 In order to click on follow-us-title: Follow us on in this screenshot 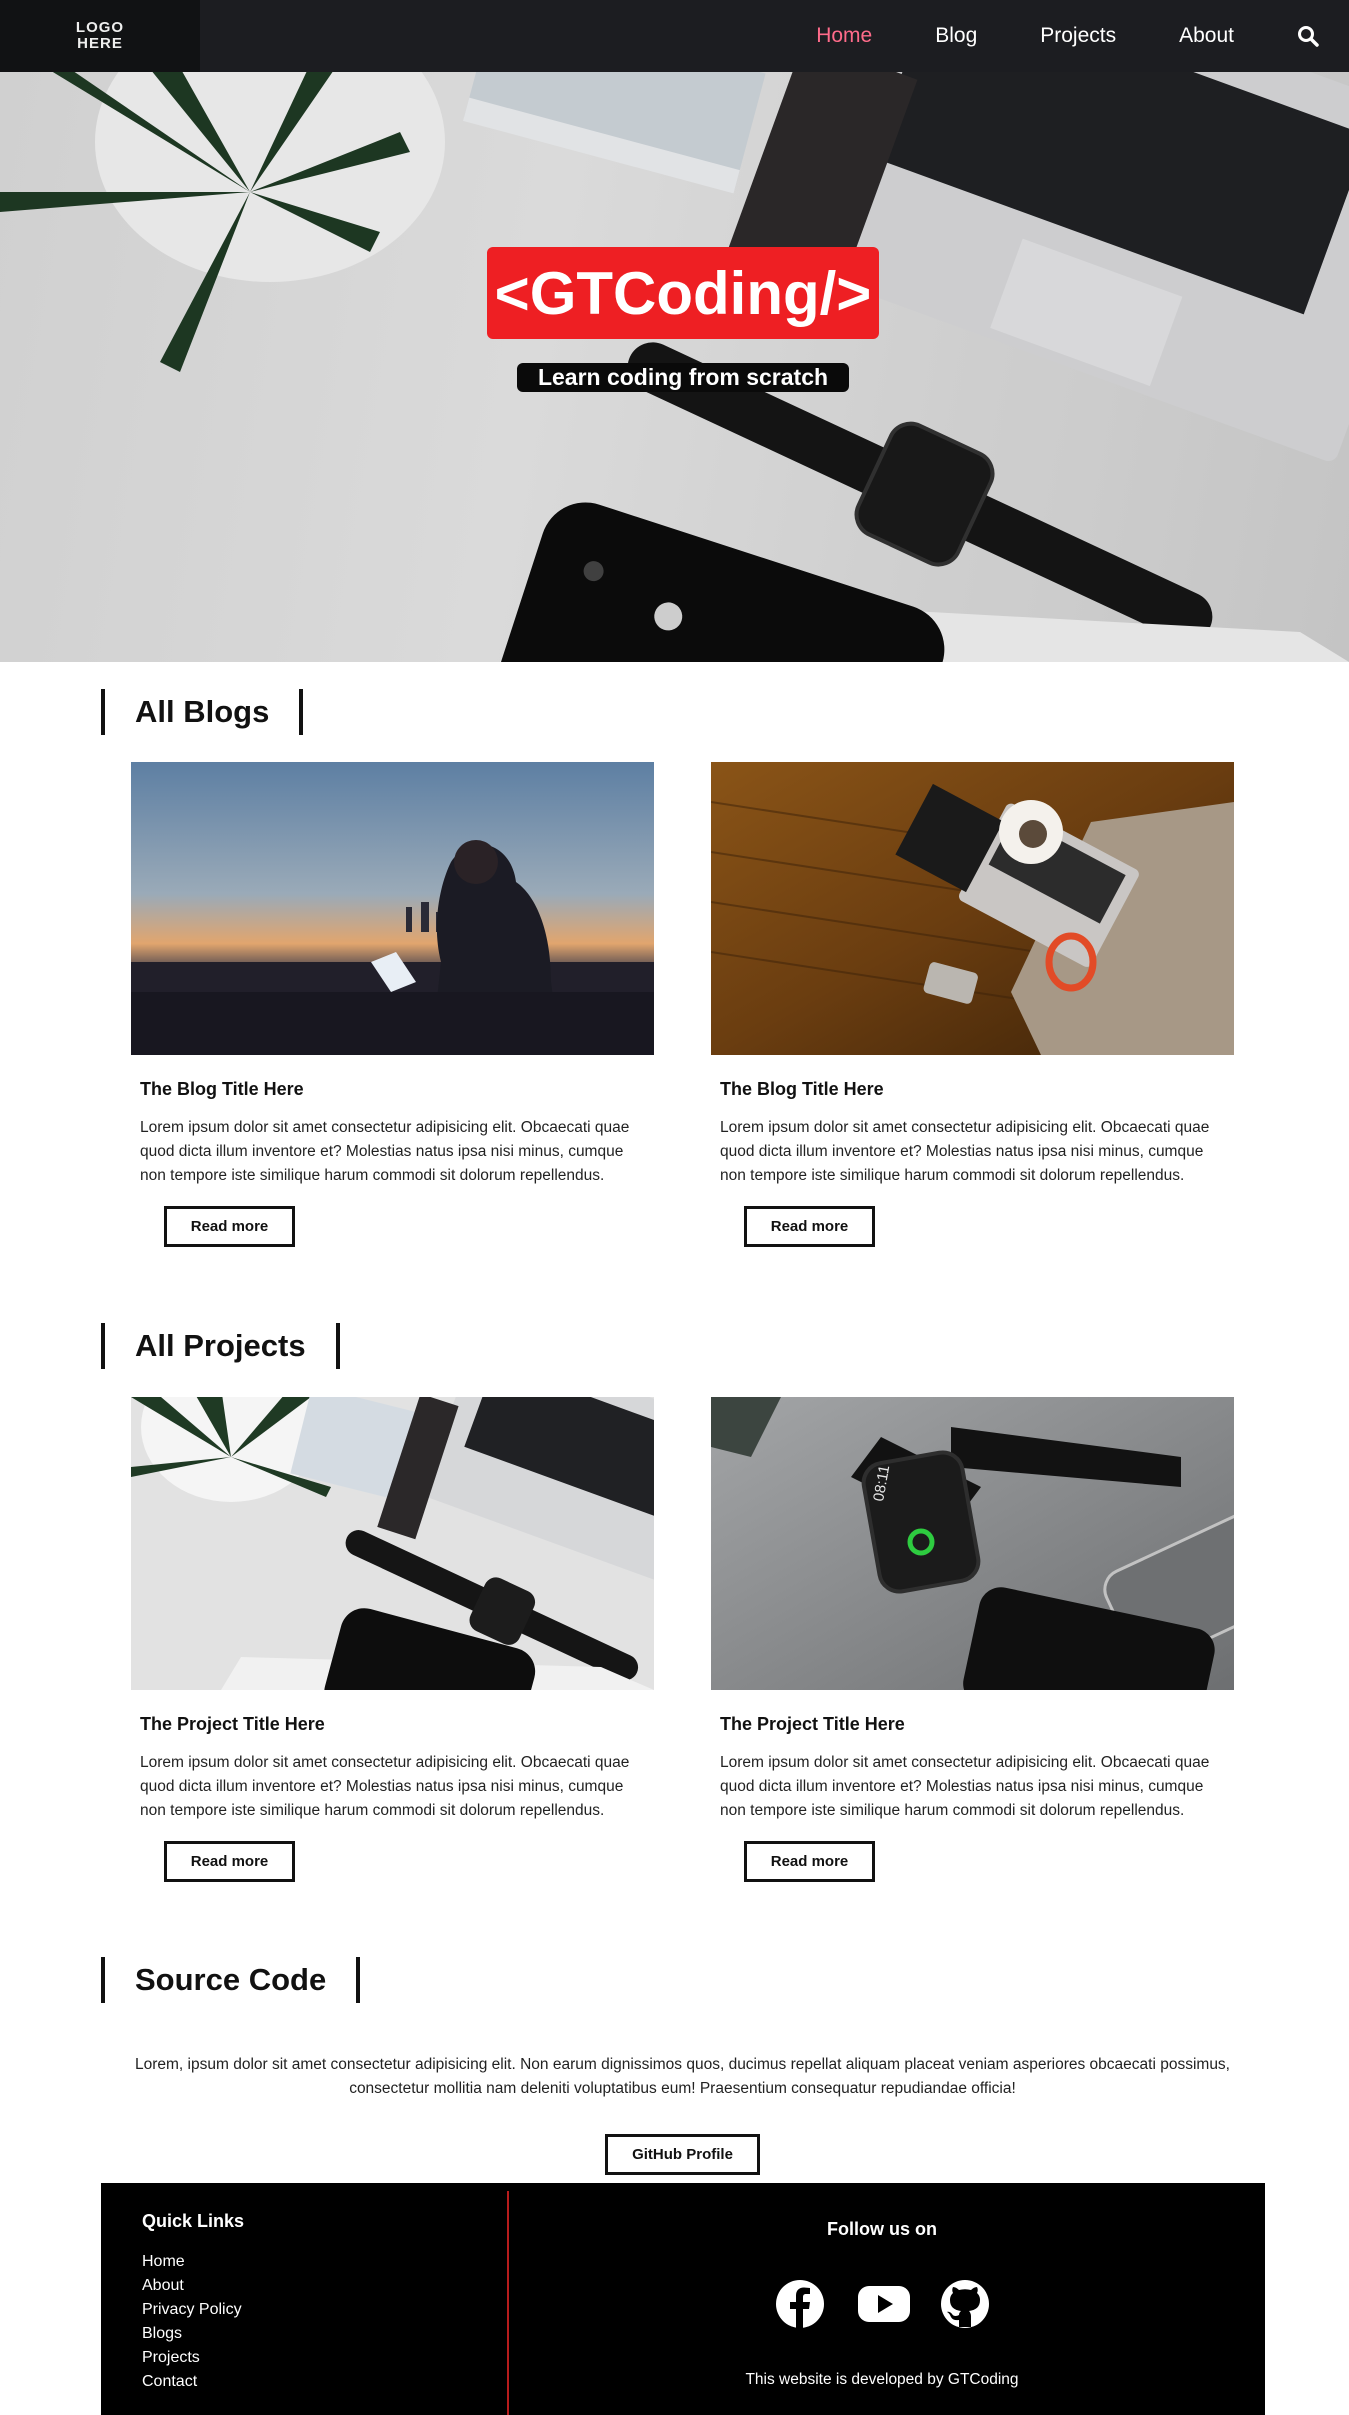, I will do `click(882, 2229)`.